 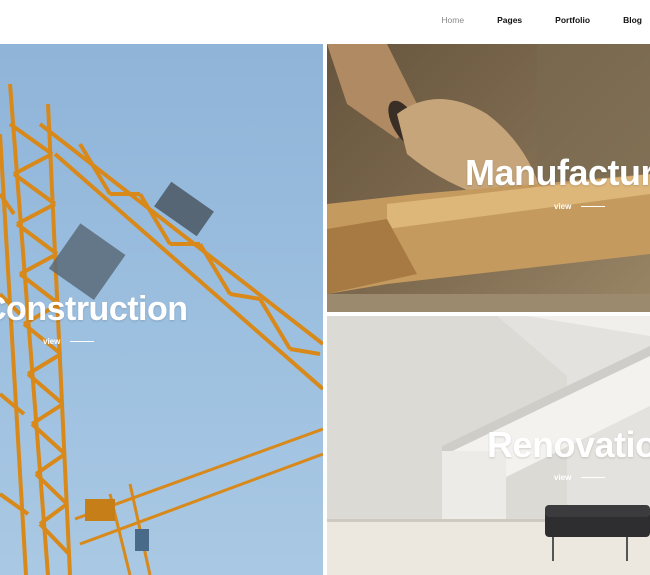 I want to click on nav-pages-link: Pages, so click(x=509, y=20).